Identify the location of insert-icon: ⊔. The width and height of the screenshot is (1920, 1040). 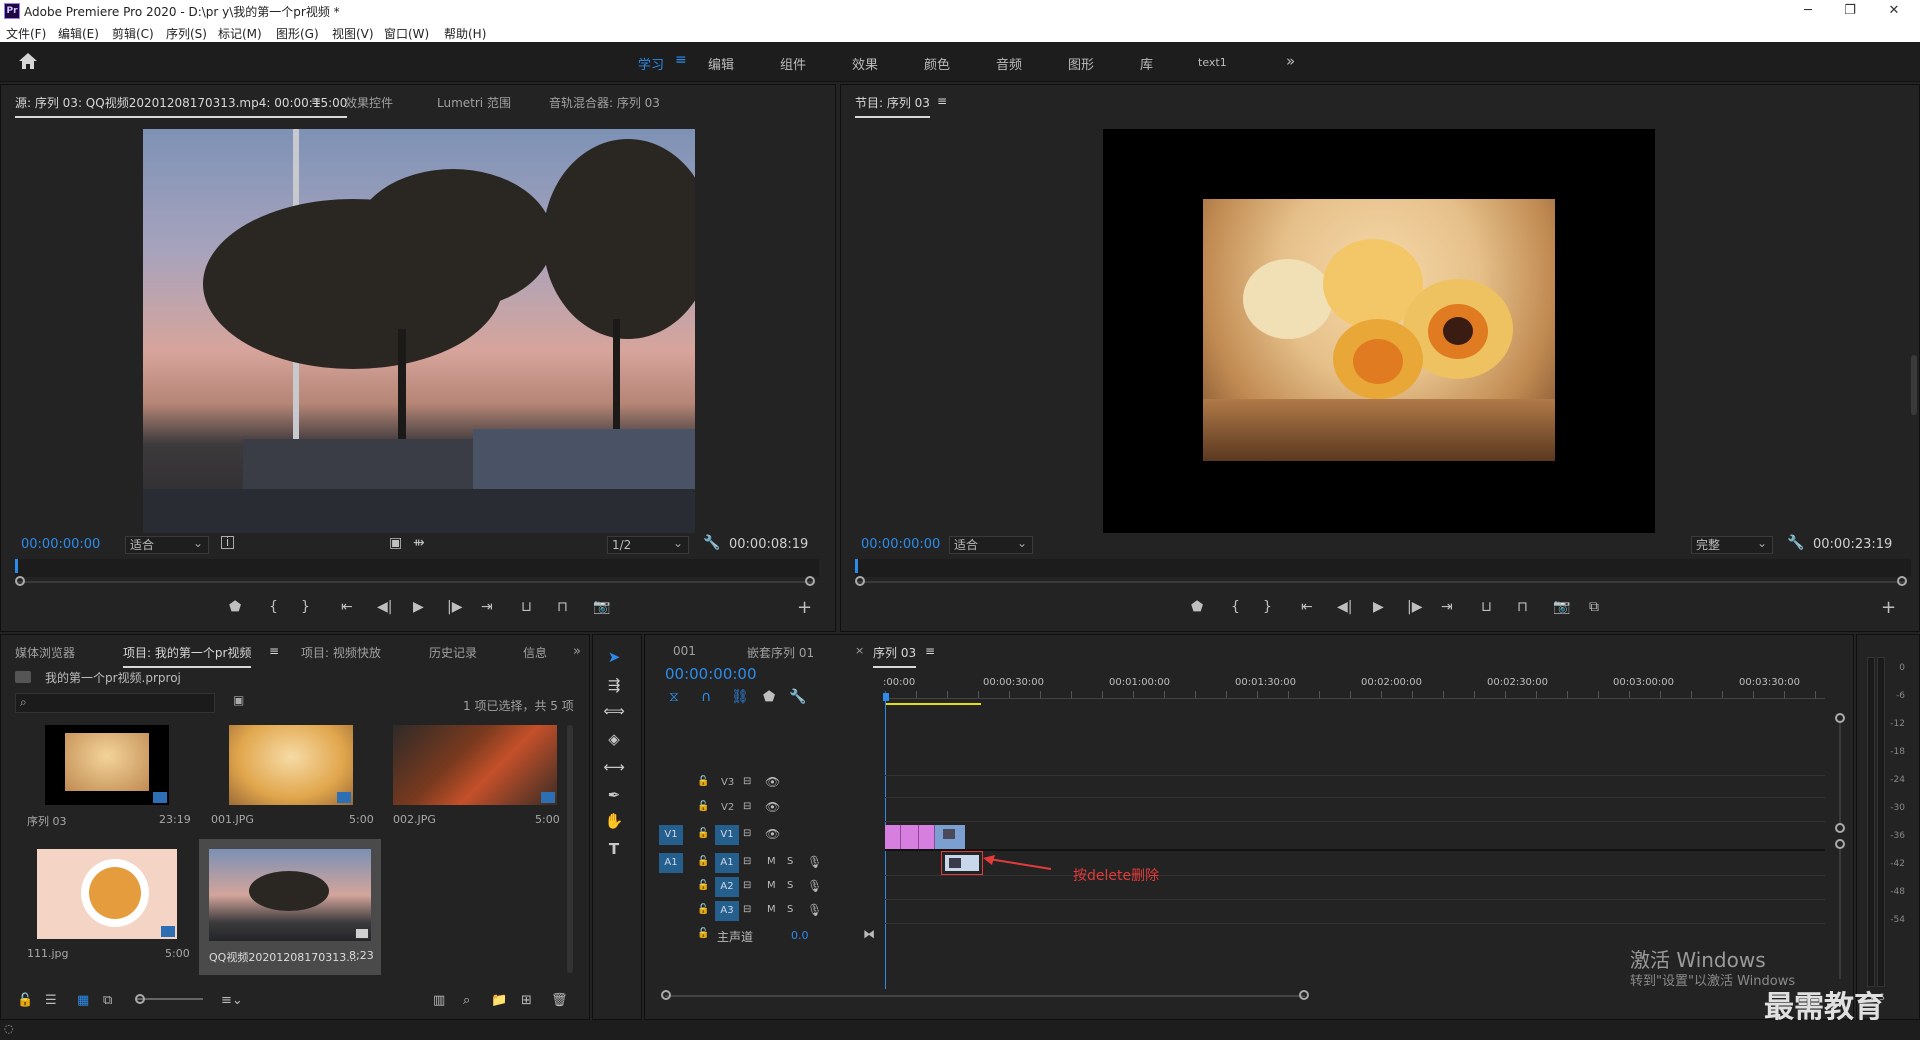
(526, 607).